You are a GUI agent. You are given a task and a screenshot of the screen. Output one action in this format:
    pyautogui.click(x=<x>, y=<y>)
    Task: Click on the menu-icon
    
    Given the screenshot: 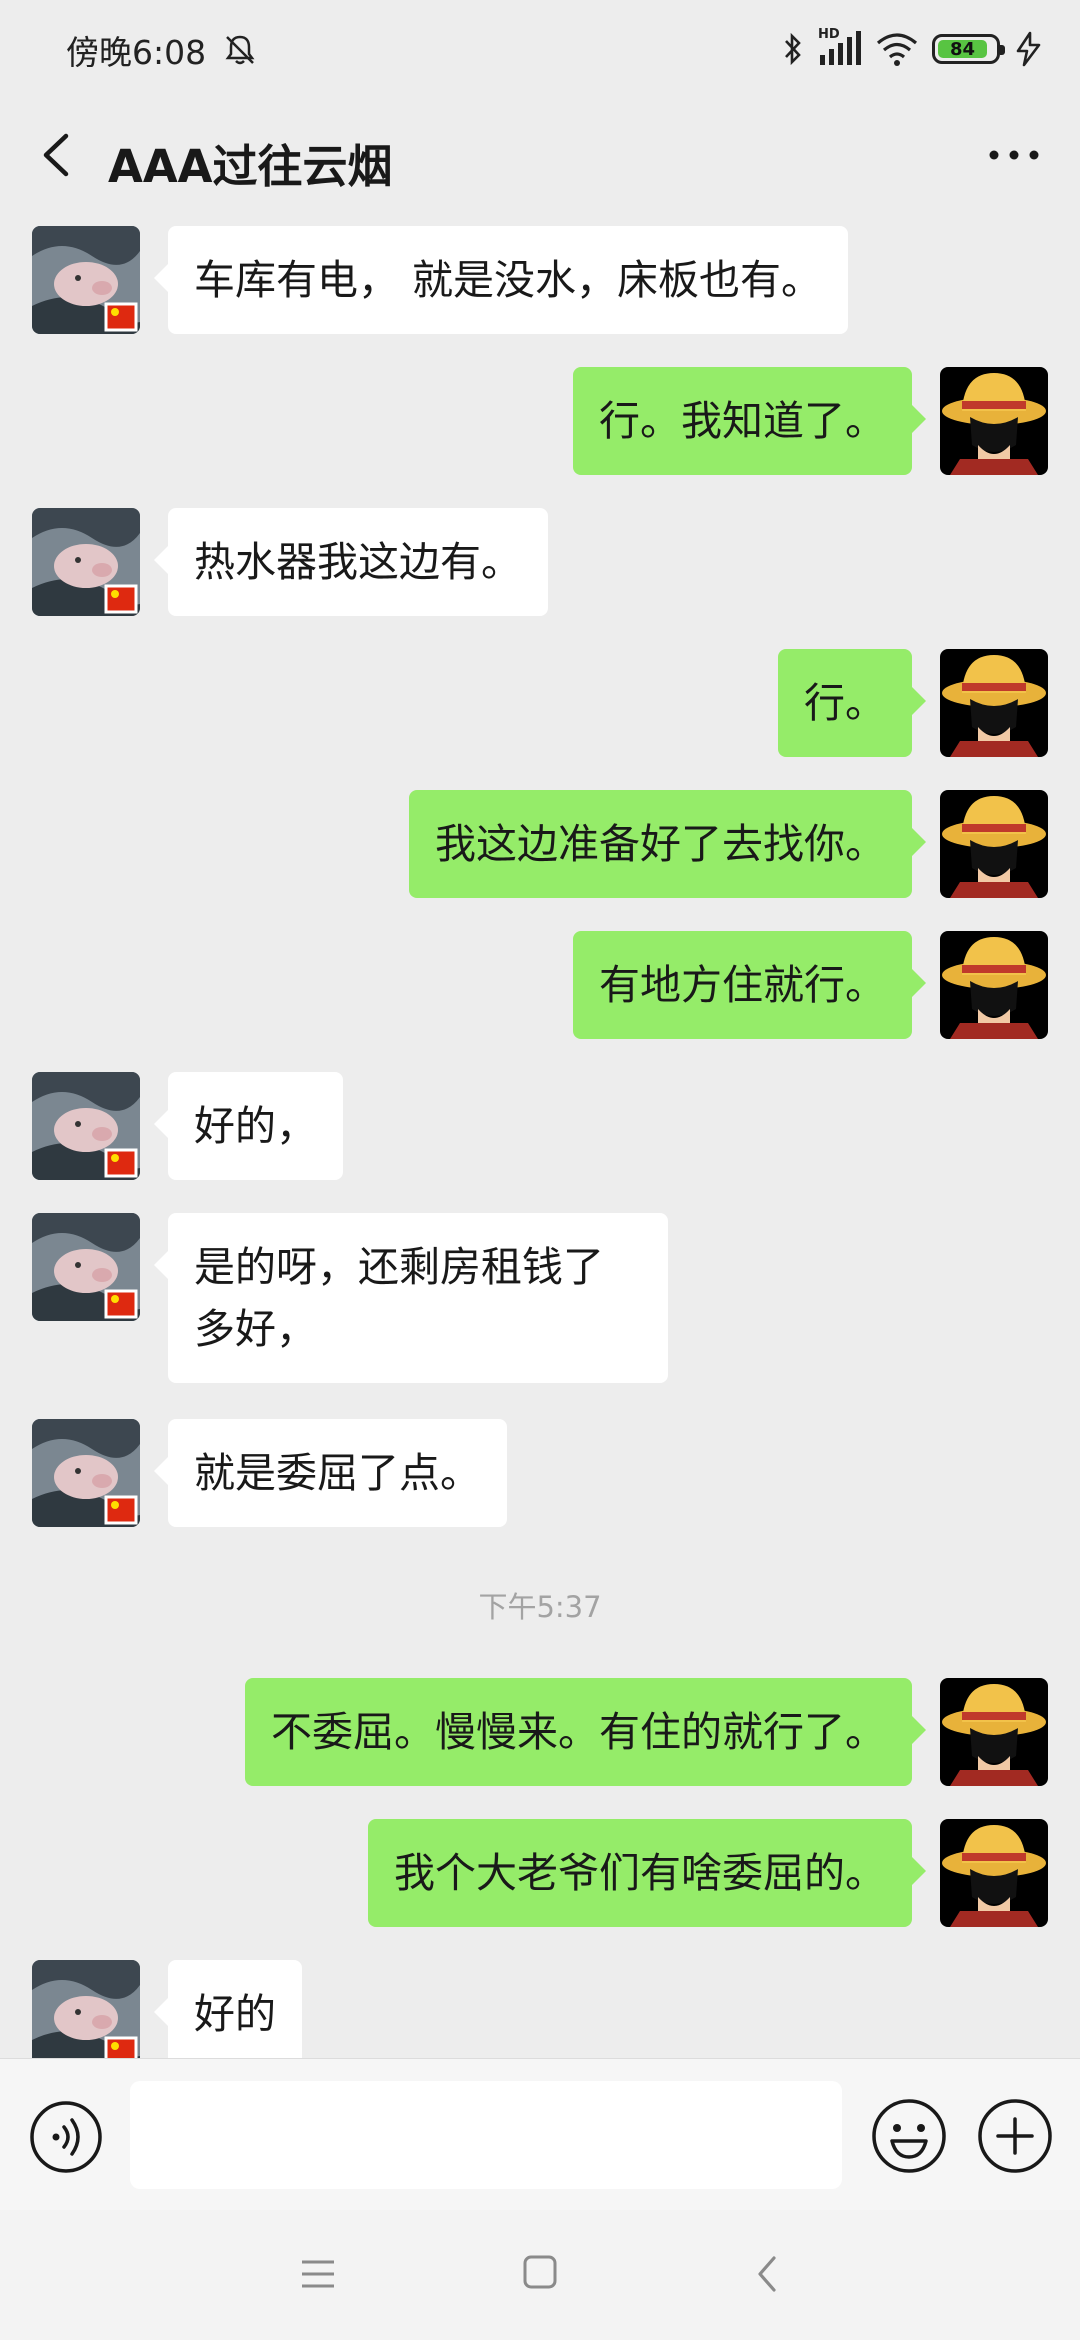 What is the action you would take?
    pyautogui.click(x=318, y=2274)
    